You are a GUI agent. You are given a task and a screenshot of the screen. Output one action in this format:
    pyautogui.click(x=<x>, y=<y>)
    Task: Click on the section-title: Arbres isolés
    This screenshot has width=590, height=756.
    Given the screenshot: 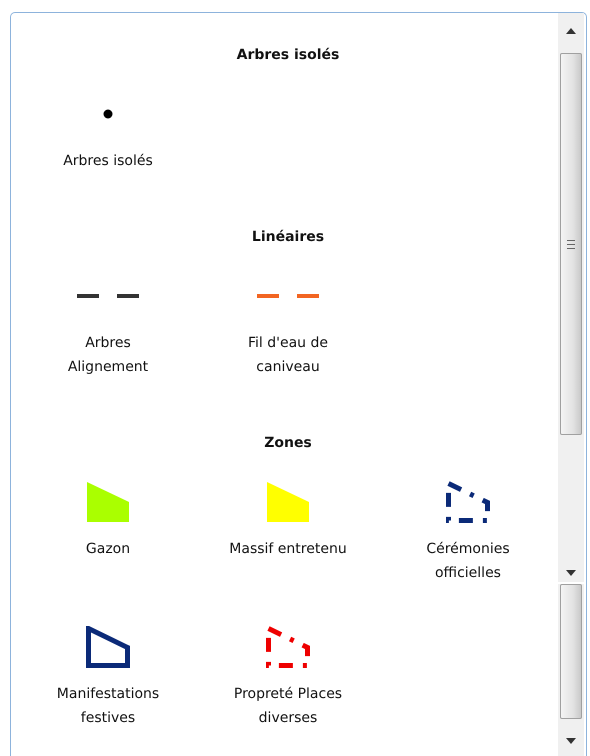 What is the action you would take?
    pyautogui.click(x=288, y=55)
    